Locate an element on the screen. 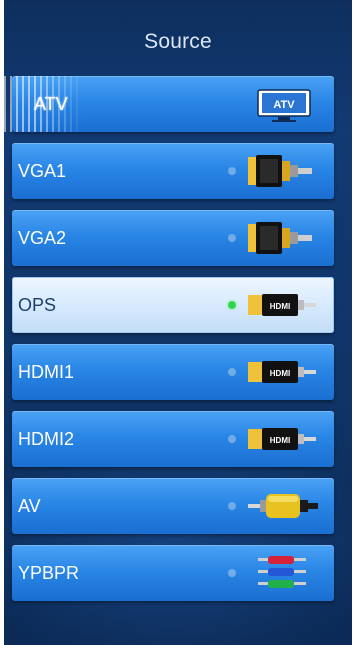 The image size is (361, 645). atv-tv-icon: ATV is located at coordinates (284, 104).